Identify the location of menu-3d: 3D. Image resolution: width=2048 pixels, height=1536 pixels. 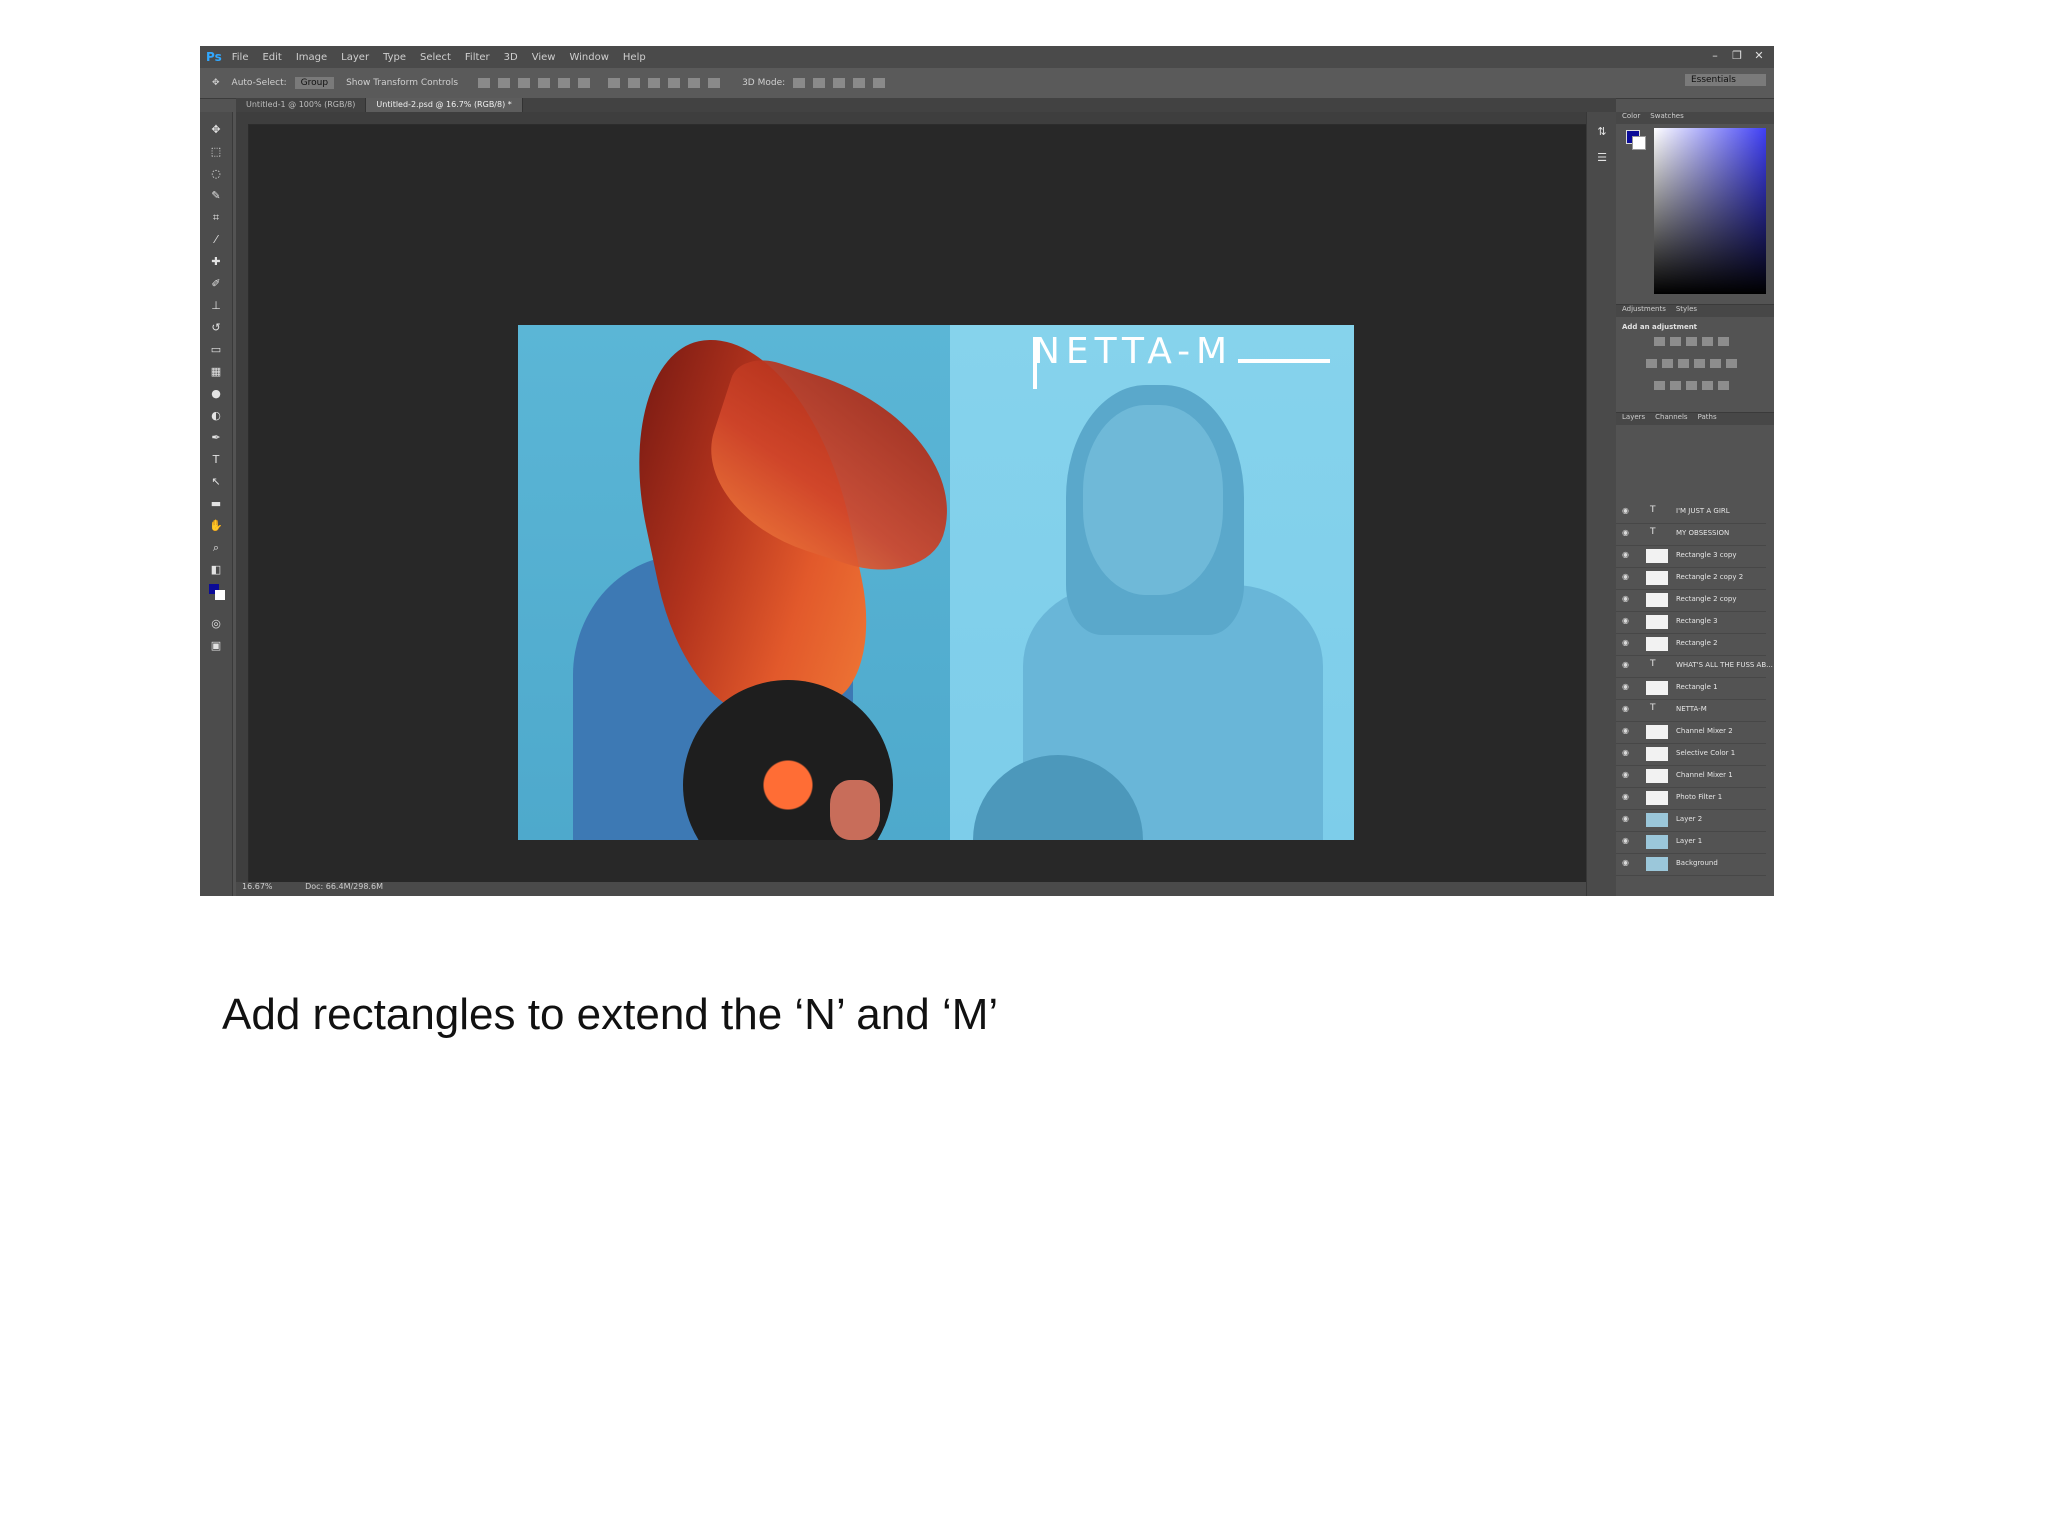
(511, 57).